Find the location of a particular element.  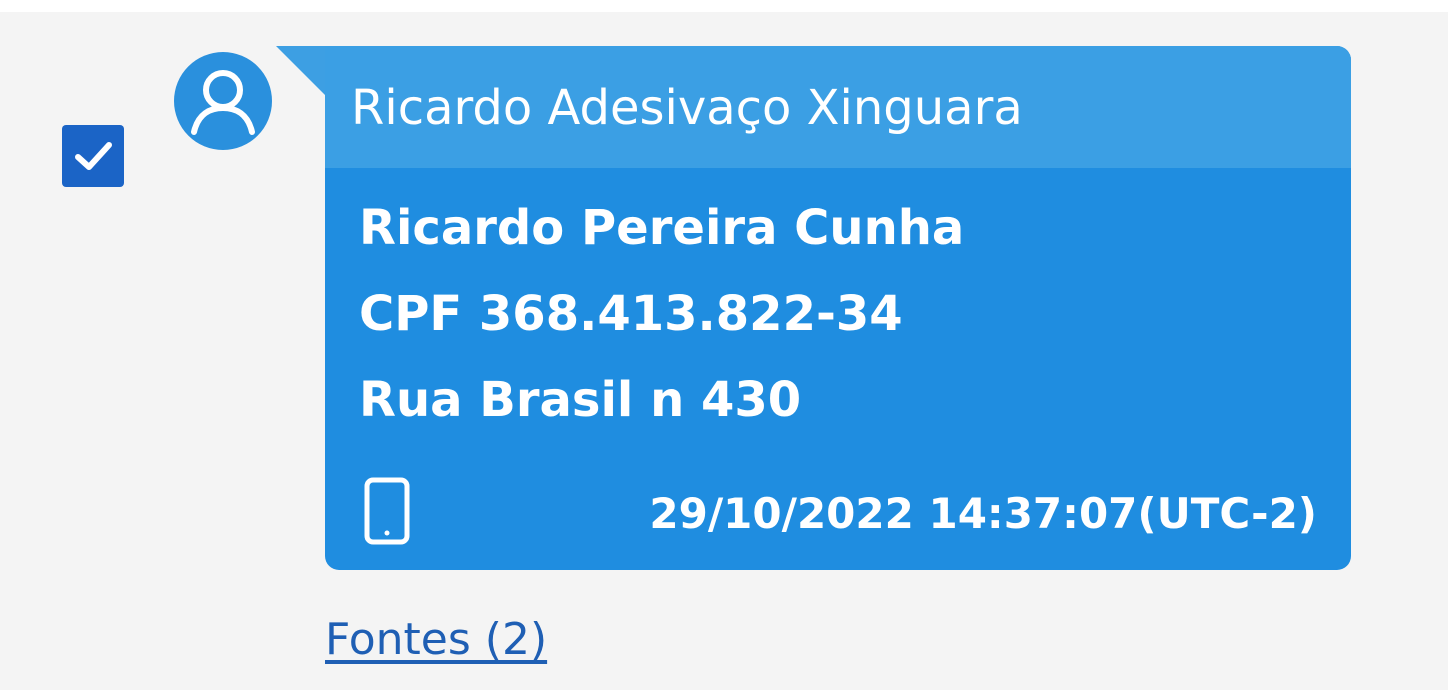

message-line: Rua Brasil n 430 is located at coordinates (580, 400).